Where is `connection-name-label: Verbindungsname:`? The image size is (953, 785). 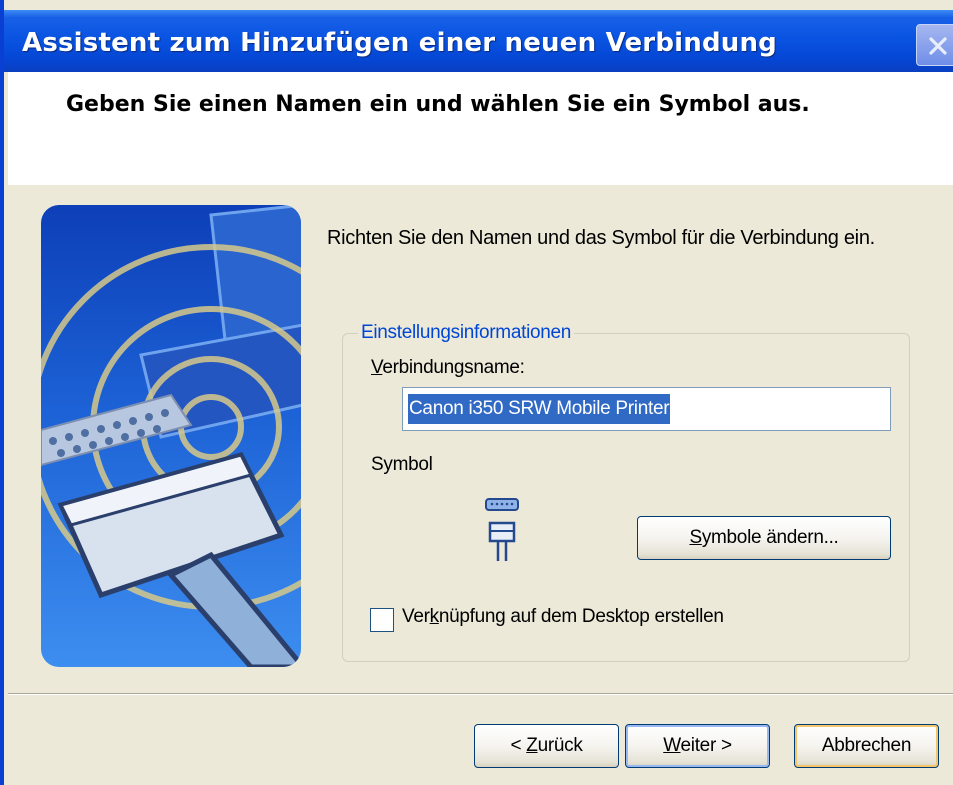
connection-name-label: Verbindungsname: is located at coordinates (448, 368).